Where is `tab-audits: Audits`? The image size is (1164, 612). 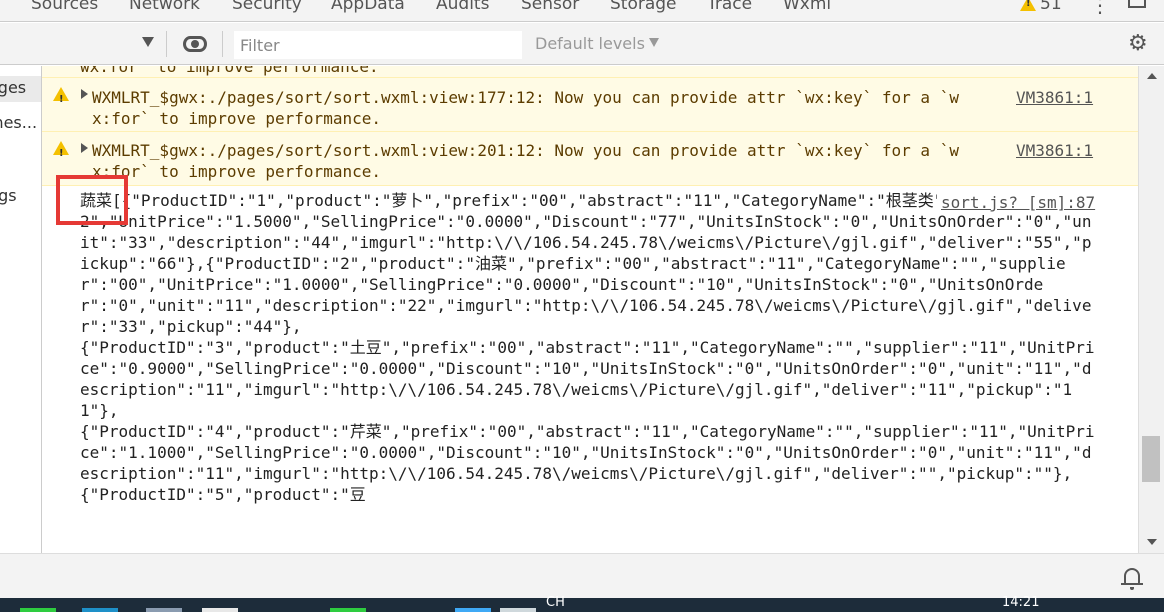
tab-audits: Audits is located at coordinates (462, 7).